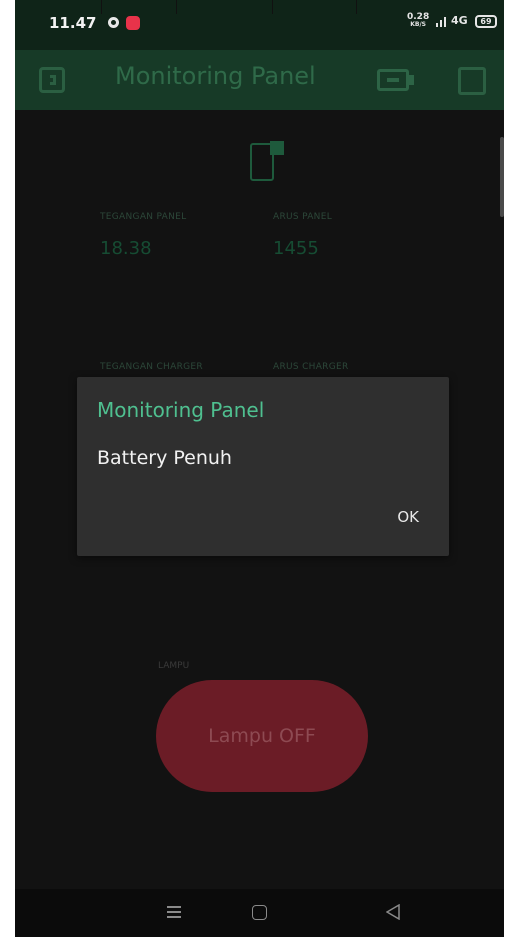 This screenshot has height=937, width=506. Describe the element at coordinates (113, 22) in the screenshot. I see `location-icon` at that location.